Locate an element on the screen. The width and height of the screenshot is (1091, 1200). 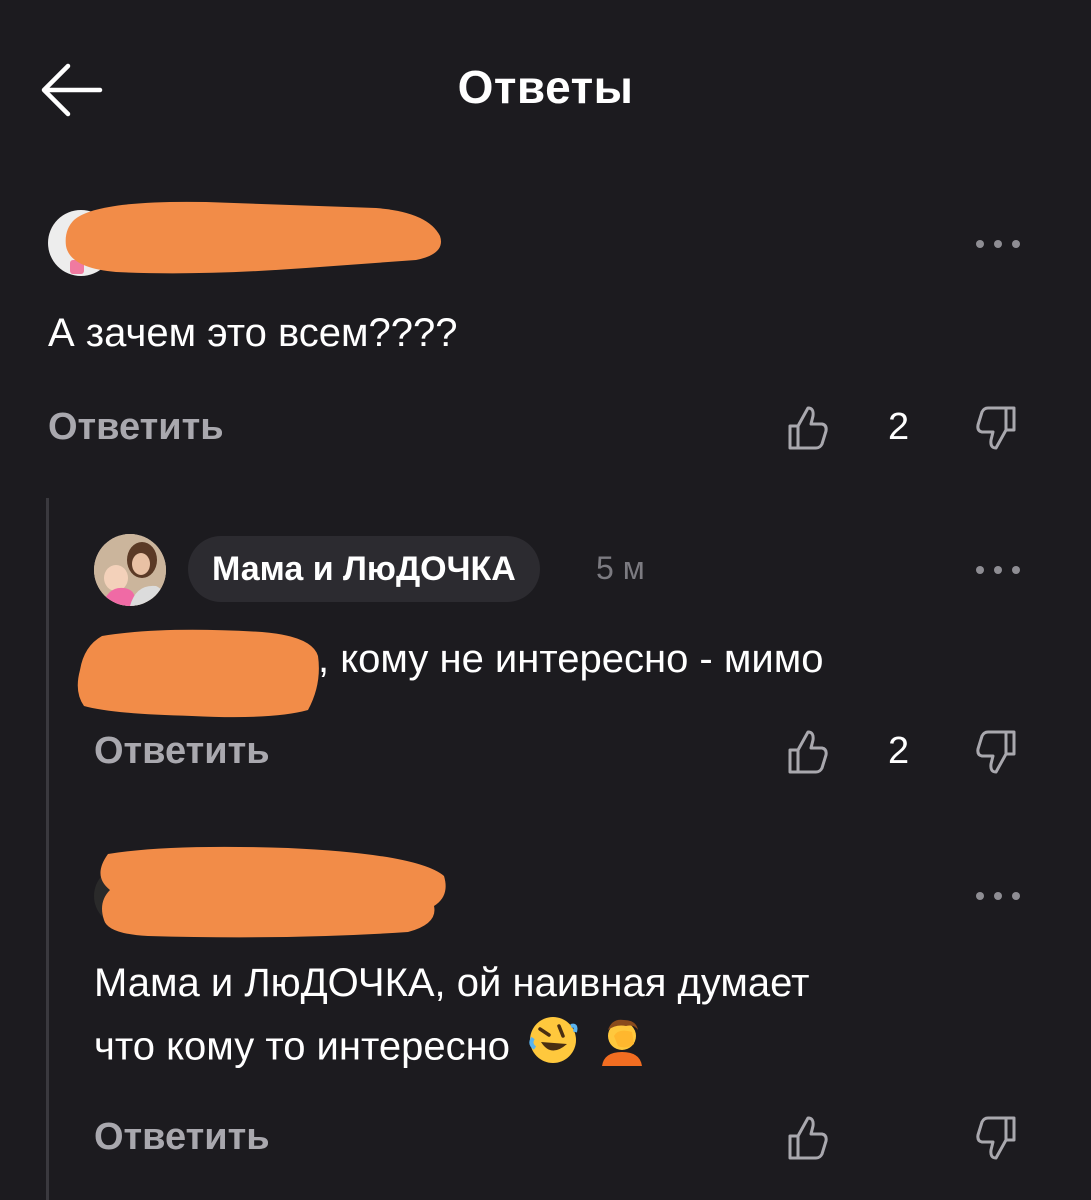
avatar is located at coordinates (130, 570).